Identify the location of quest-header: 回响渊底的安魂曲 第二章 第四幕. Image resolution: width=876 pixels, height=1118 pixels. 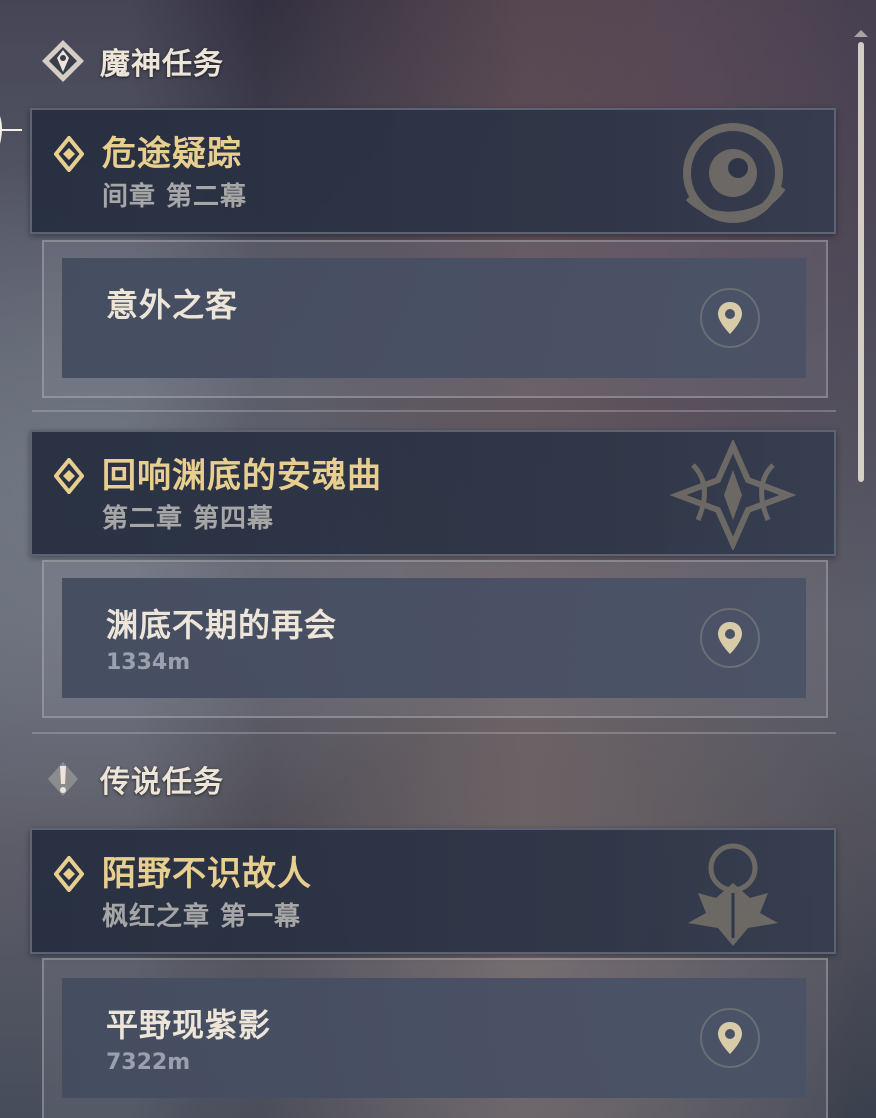
(433, 493).